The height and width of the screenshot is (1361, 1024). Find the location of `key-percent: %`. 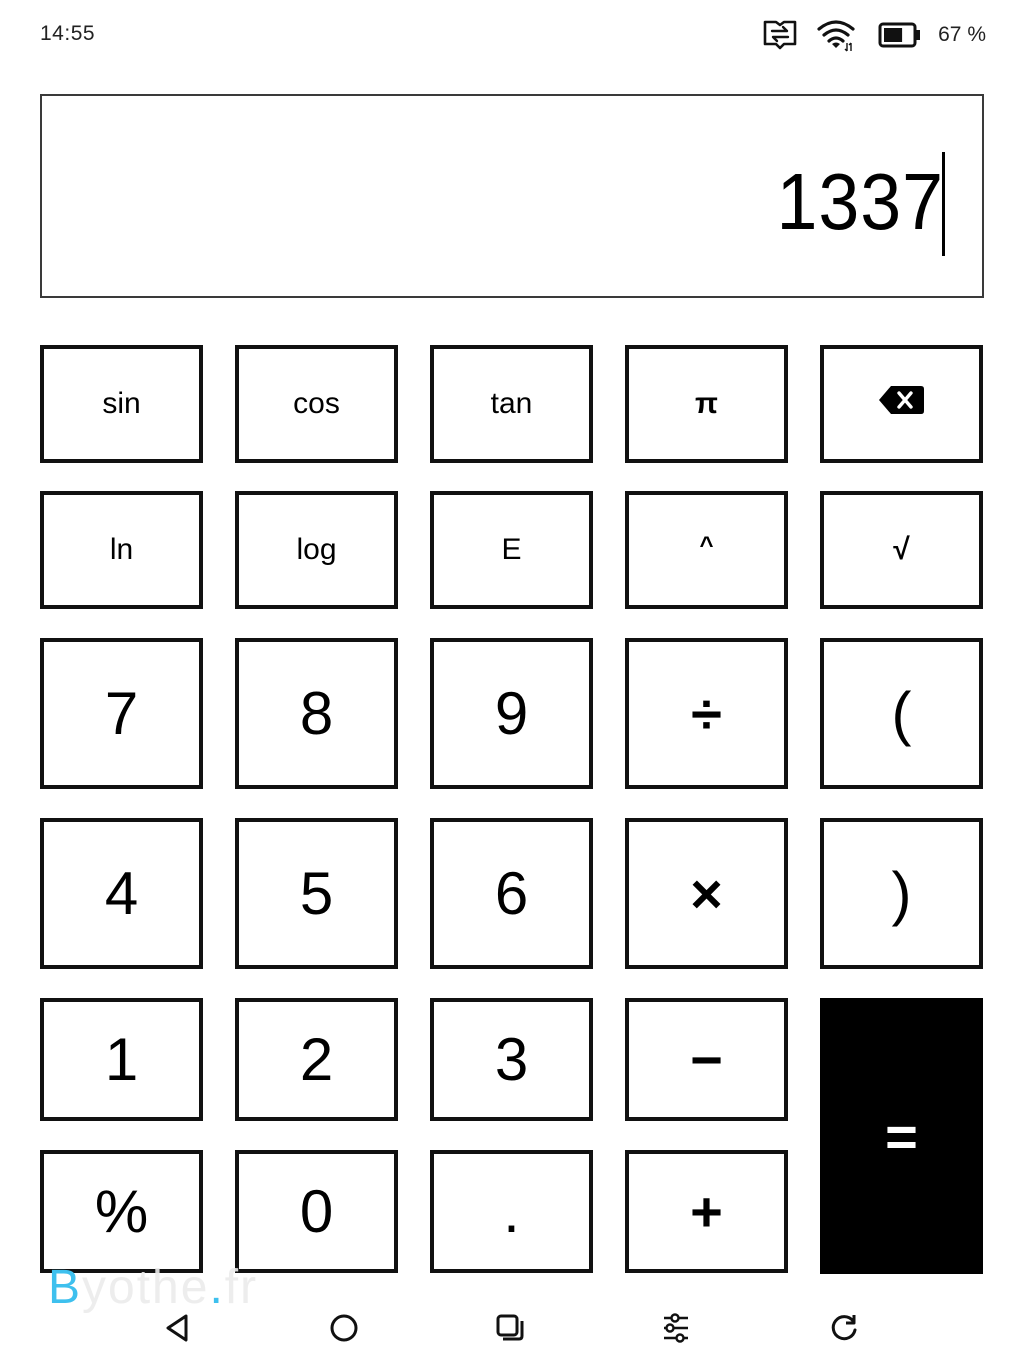

key-percent: % is located at coordinates (121, 1211).